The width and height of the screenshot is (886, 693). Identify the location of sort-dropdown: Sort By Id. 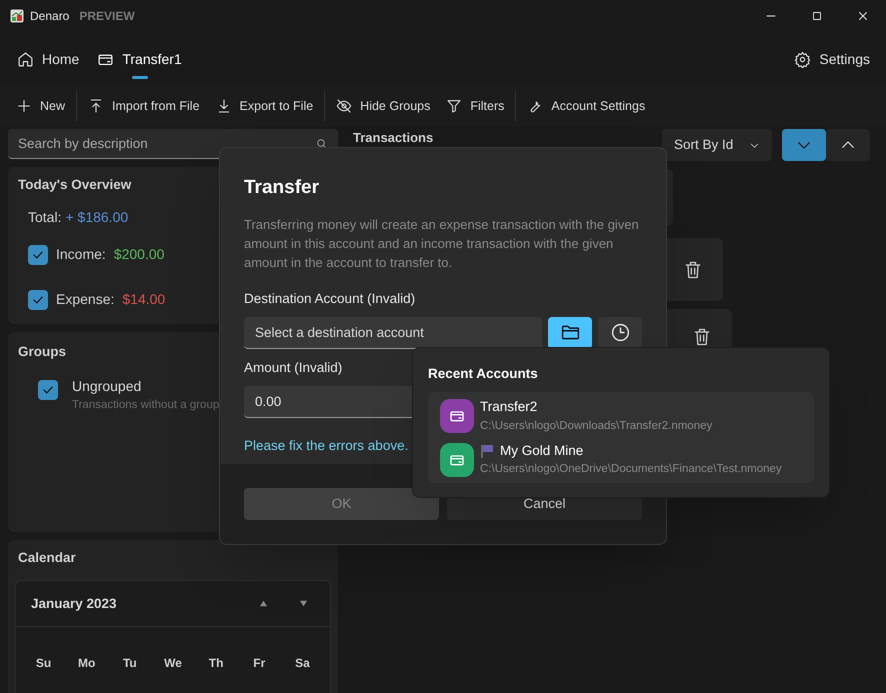
(717, 145).